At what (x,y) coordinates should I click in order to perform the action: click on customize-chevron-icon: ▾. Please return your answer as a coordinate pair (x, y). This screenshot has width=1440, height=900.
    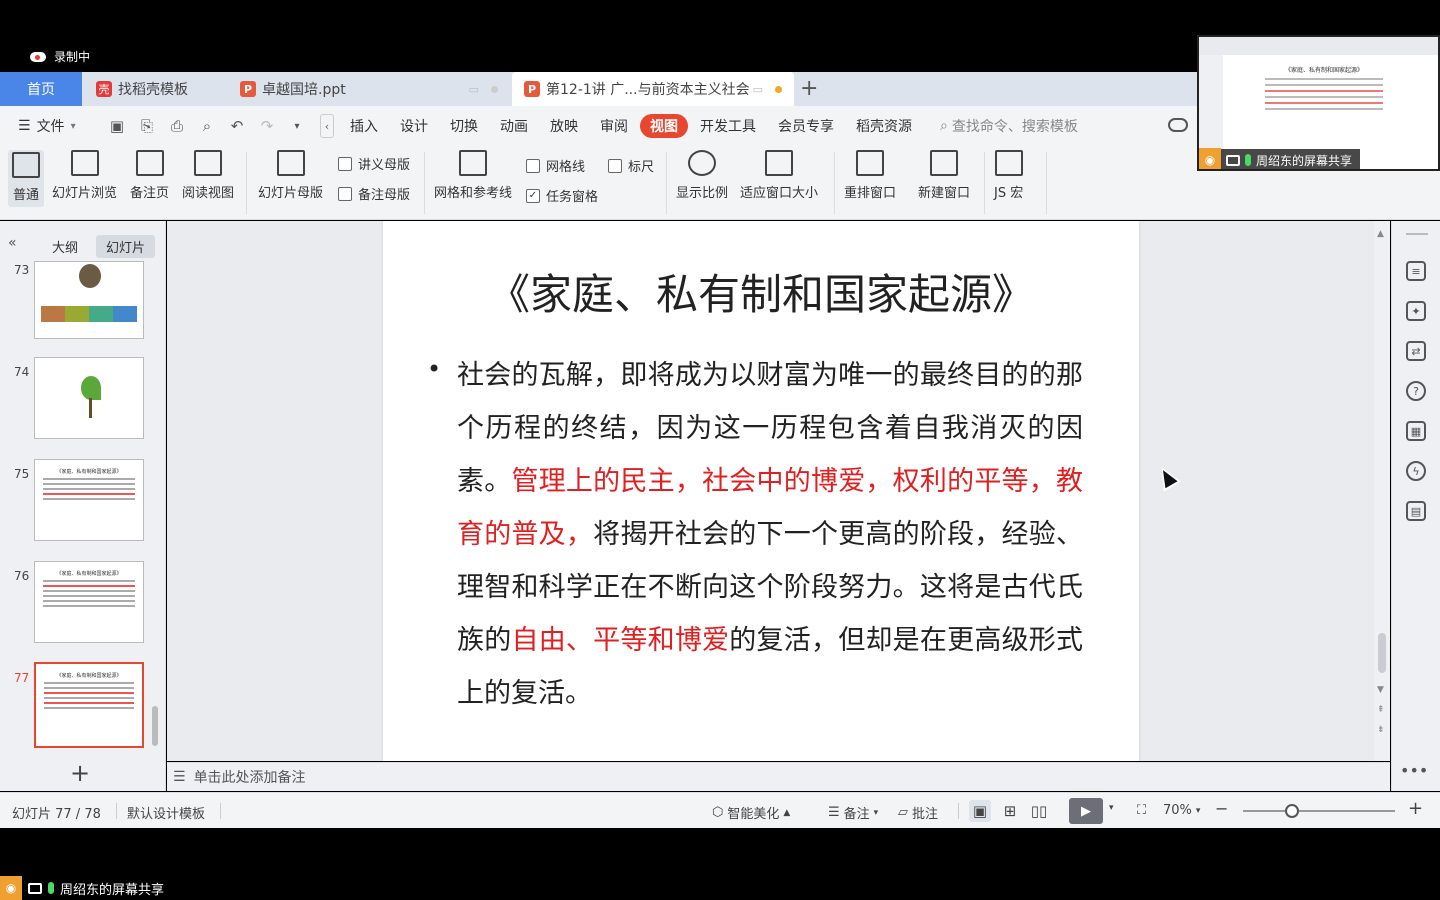
    Looking at the image, I should click on (297, 126).